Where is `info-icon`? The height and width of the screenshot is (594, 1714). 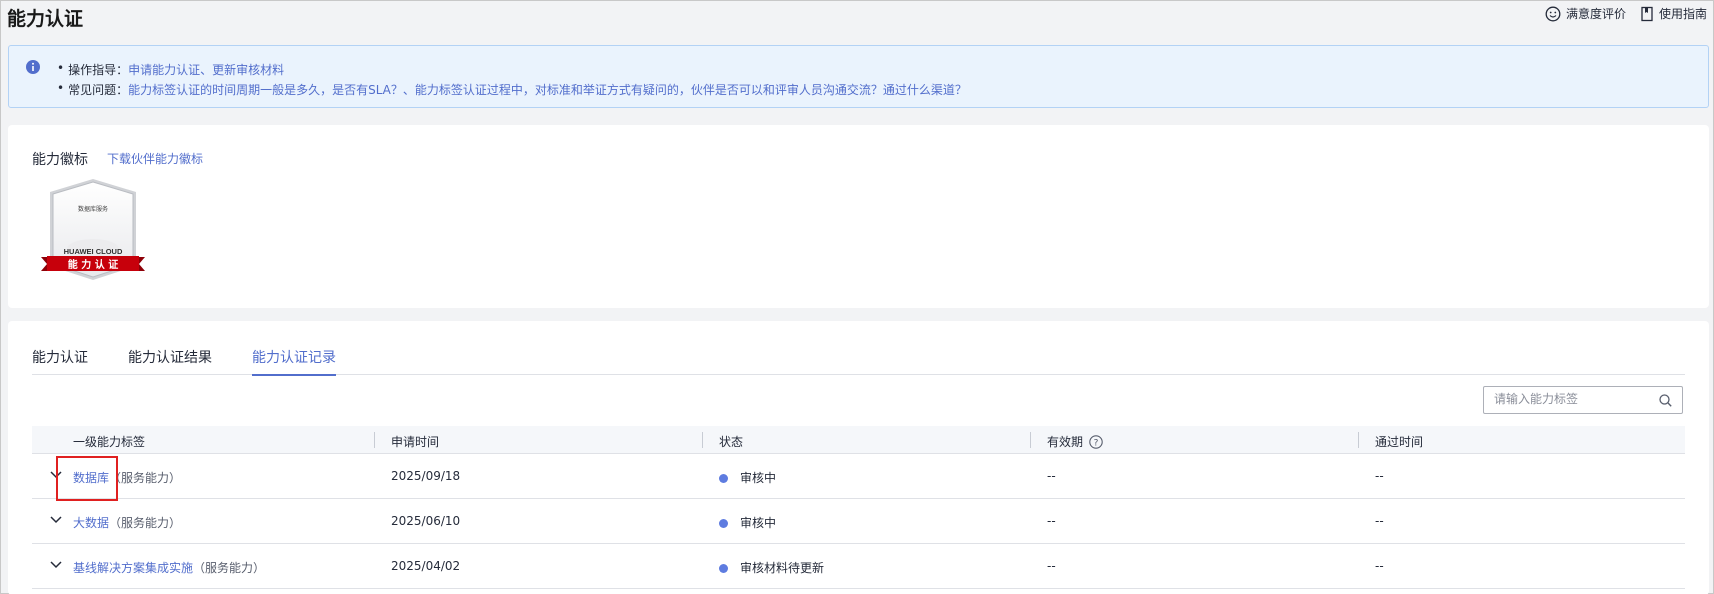 info-icon is located at coordinates (33, 67).